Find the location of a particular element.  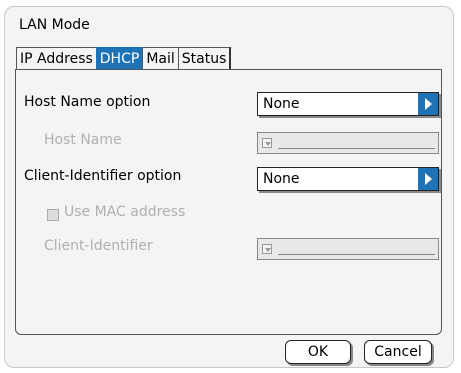

use-mac-address-label: Use MAC address is located at coordinates (125, 212).